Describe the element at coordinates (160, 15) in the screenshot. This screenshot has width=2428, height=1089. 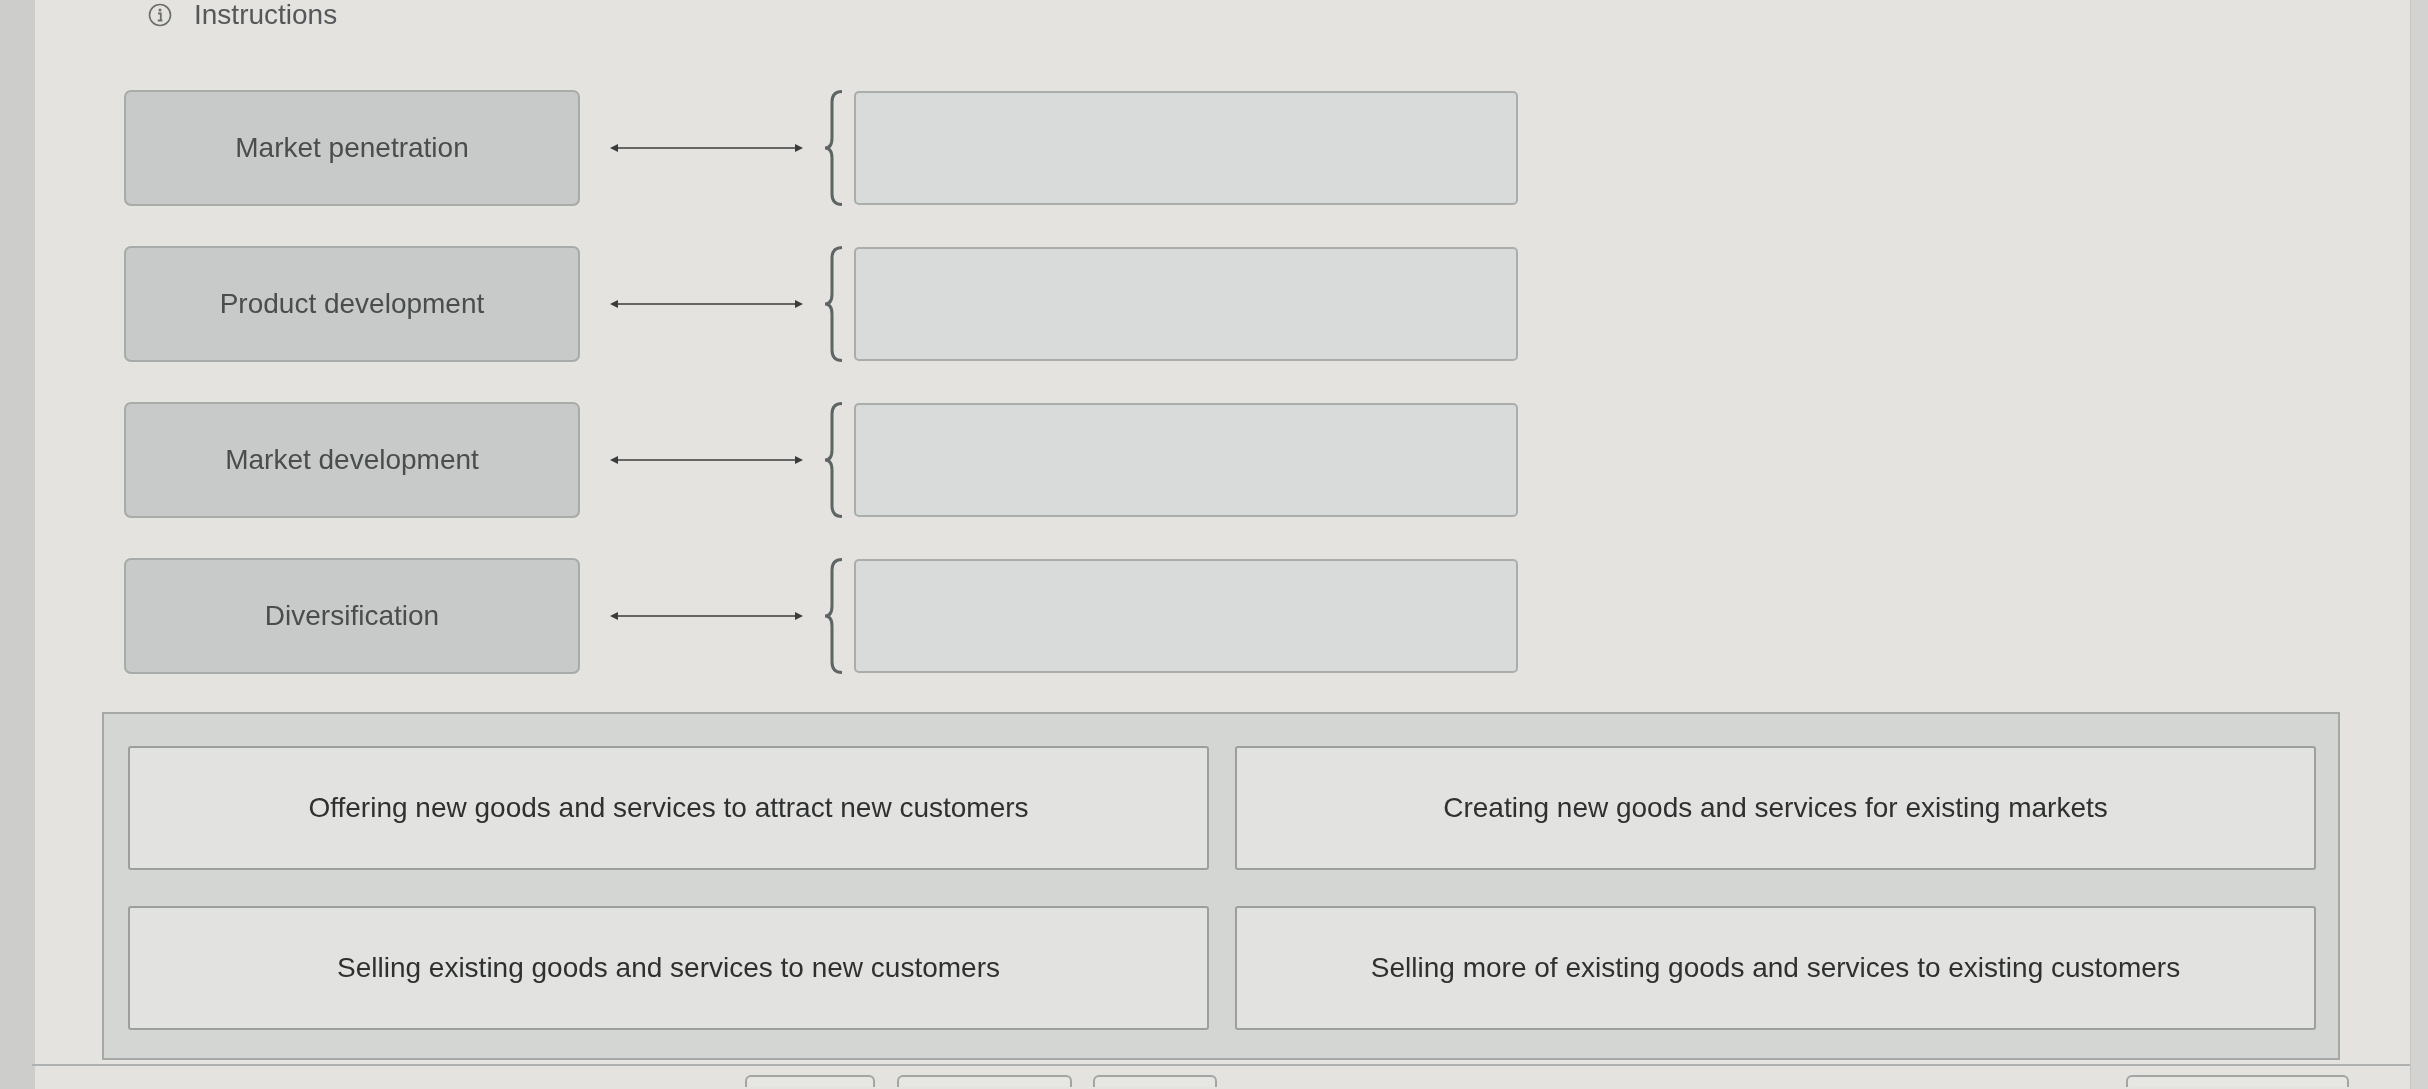
I see `info-icon` at that location.